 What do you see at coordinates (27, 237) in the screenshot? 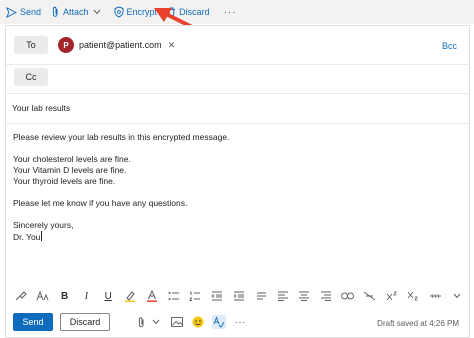
I see `signature-text: Dr. You` at bounding box center [27, 237].